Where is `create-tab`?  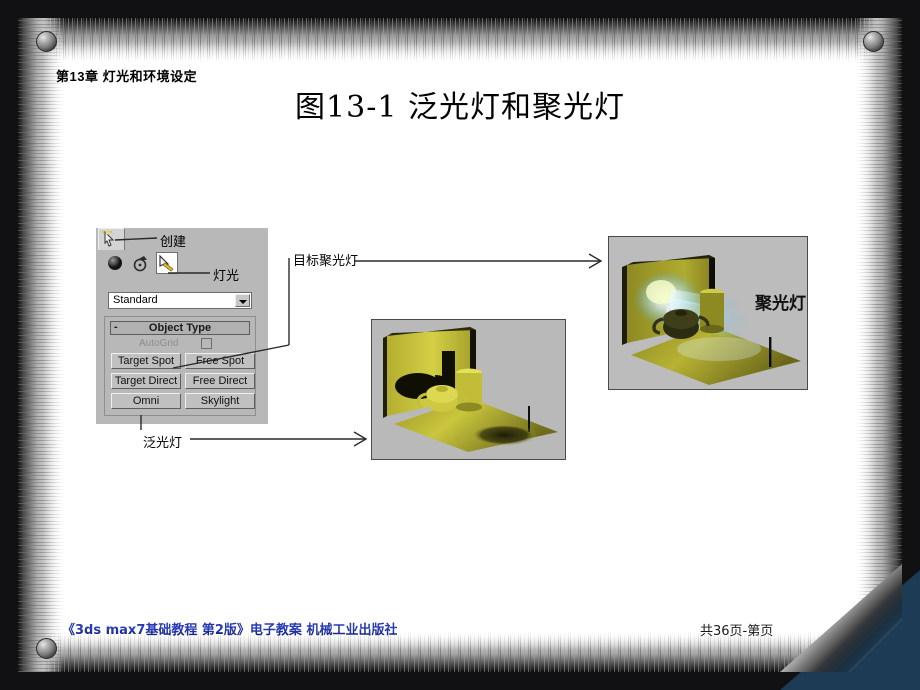 create-tab is located at coordinates (111, 239).